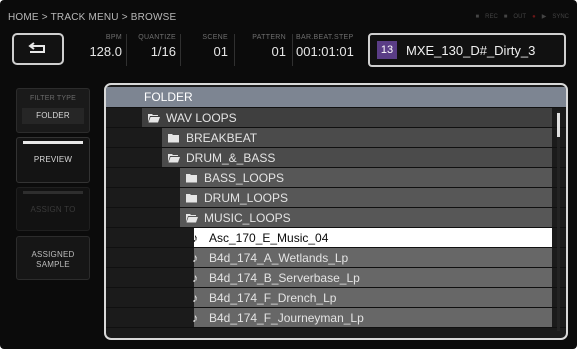 Image resolution: width=577 pixels, height=349 pixels. What do you see at coordinates (336, 178) in the screenshot?
I see `folder-row: BASS_LOOPS` at bounding box center [336, 178].